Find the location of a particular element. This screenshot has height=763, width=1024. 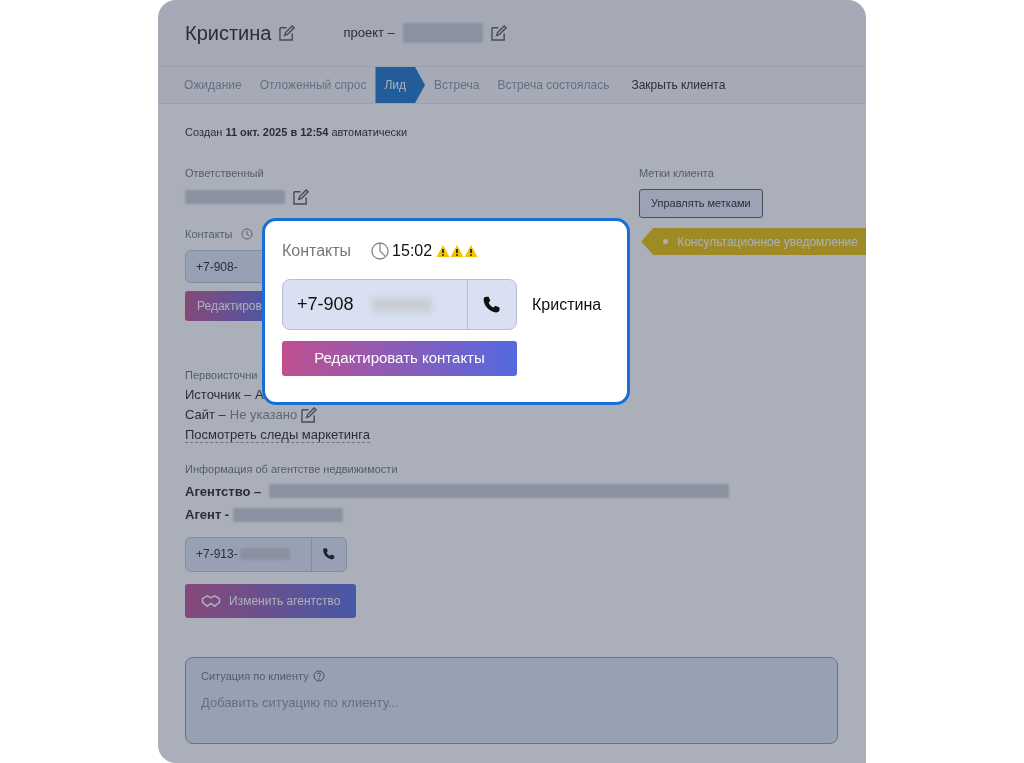

source-line: Источник – А is located at coordinates (224, 395).